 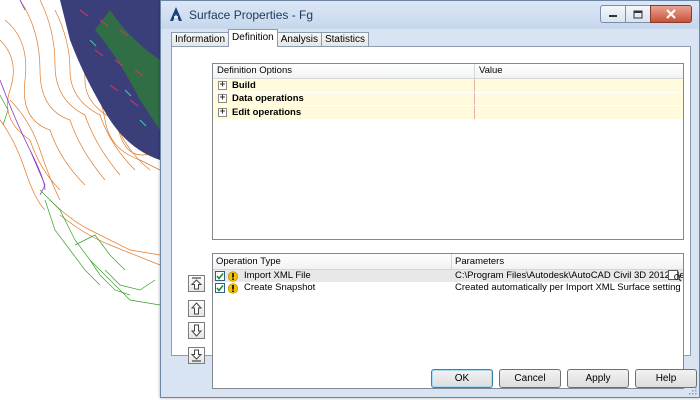 I want to click on ok-button: OK, so click(x=462, y=378).